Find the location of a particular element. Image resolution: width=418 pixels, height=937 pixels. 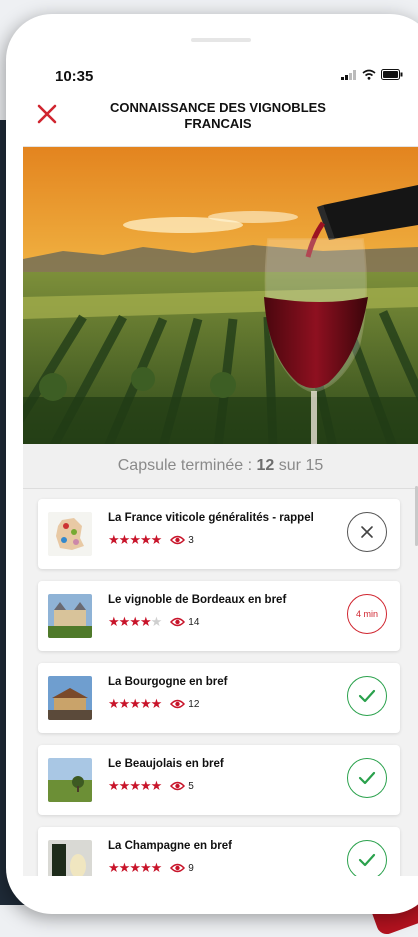

list-item: La Champagne en bref ★ ★ ★ ★ ★ 9 is located at coordinates (219, 851).